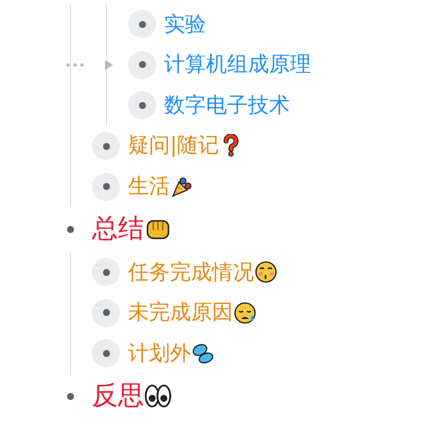 Image resolution: width=430 pixels, height=430 pixels. I want to click on outline-item-text: 生活, so click(149, 187).